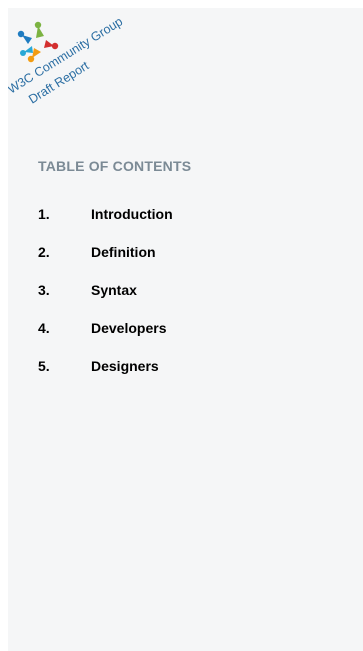 The image size is (363, 651). What do you see at coordinates (125, 366) in the screenshot?
I see `toc-item-label: Designers` at bounding box center [125, 366].